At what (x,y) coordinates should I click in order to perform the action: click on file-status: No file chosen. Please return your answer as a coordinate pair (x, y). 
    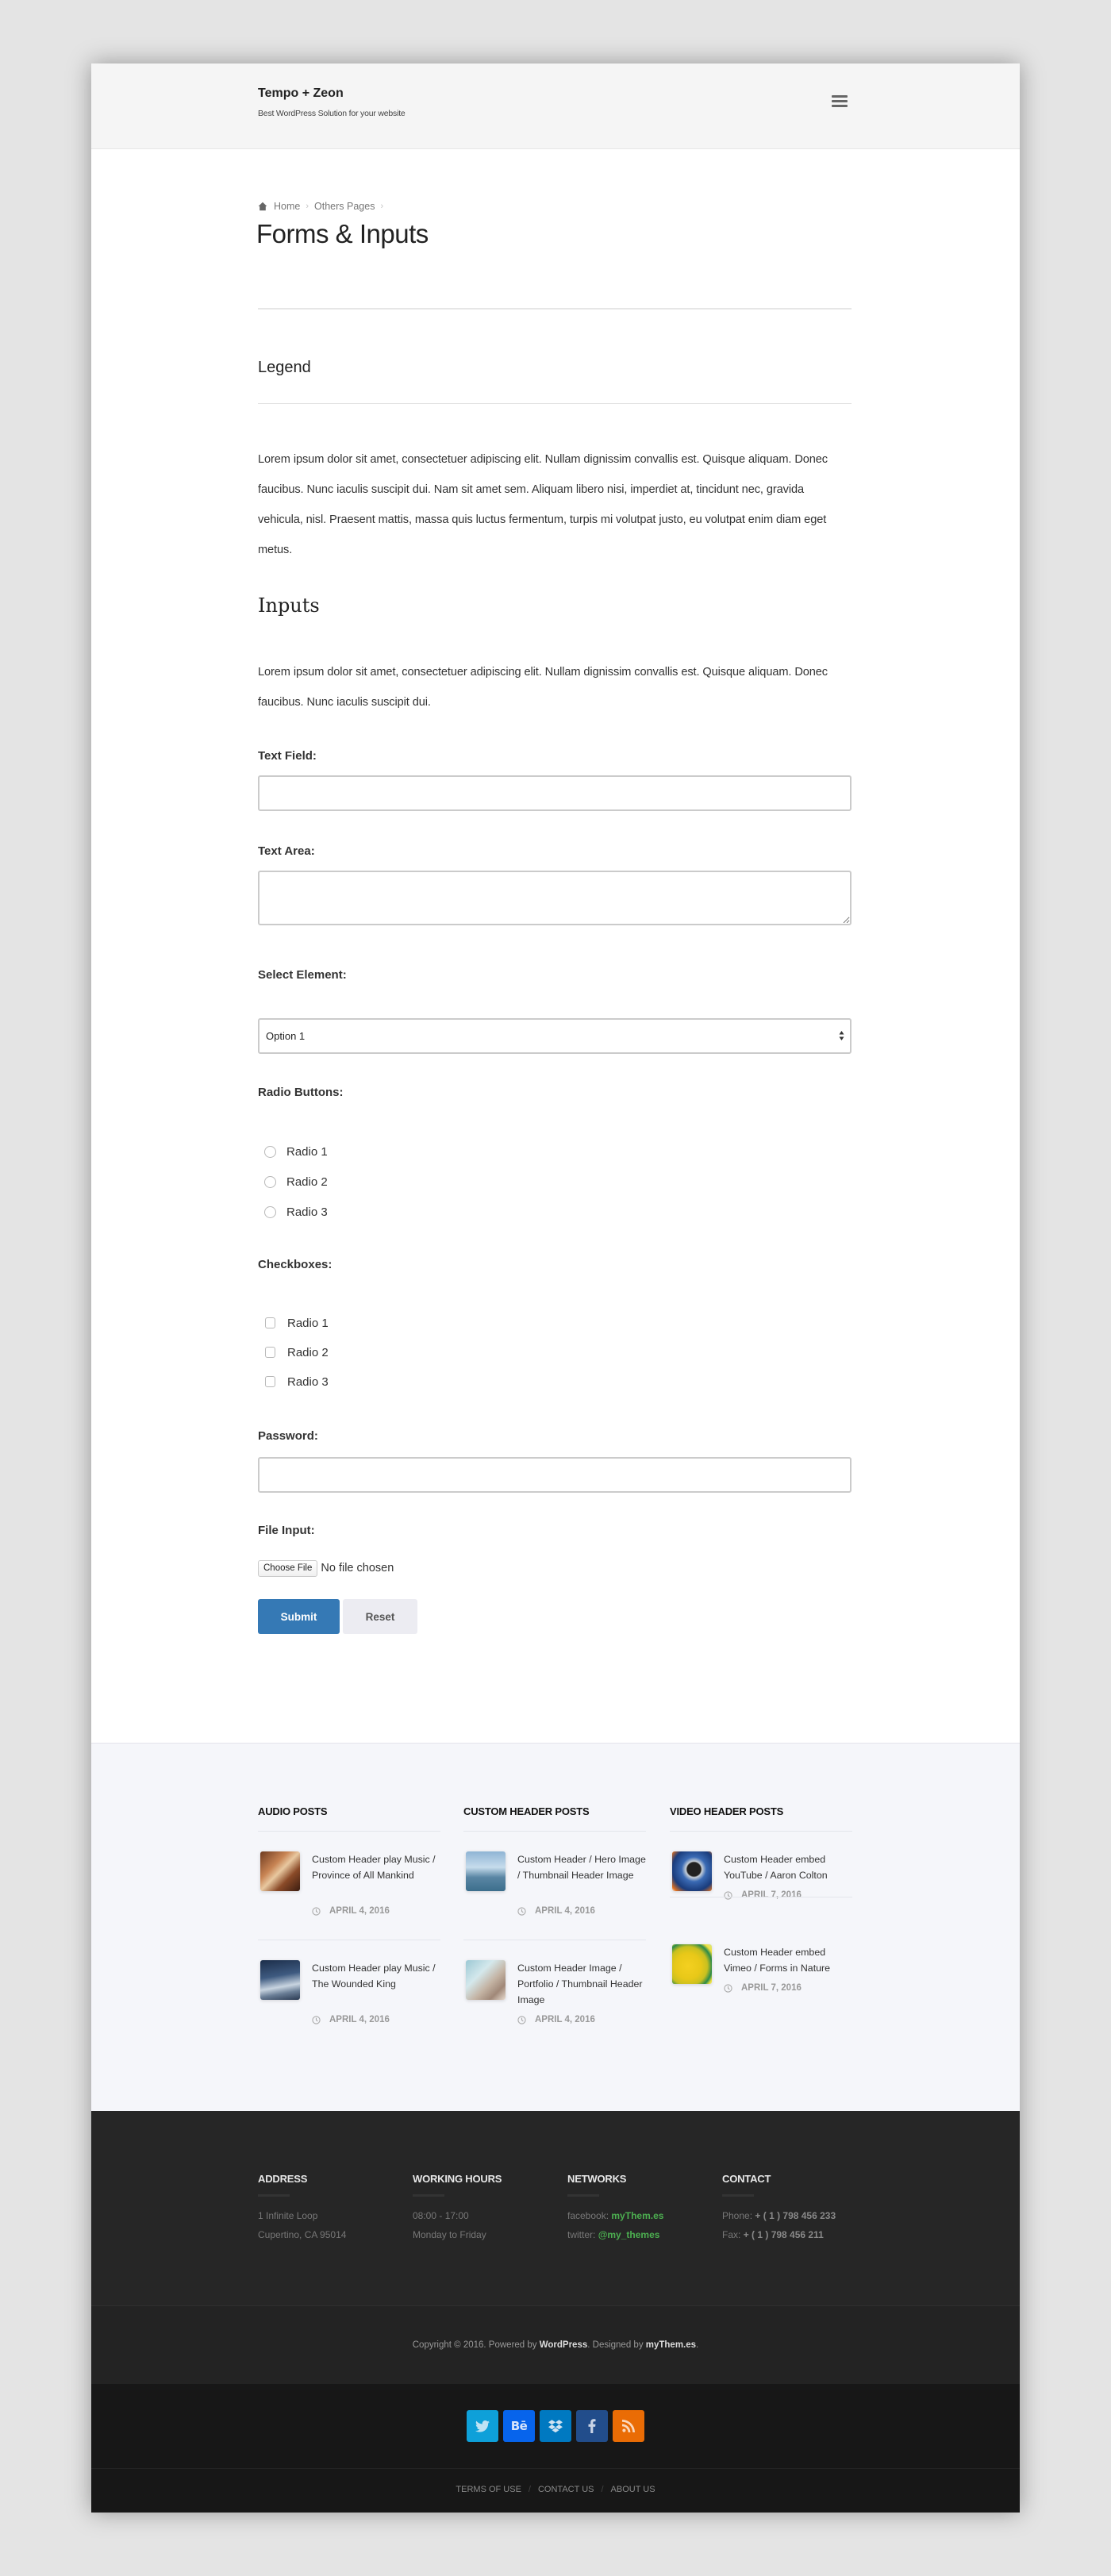
    Looking at the image, I should click on (357, 1568).